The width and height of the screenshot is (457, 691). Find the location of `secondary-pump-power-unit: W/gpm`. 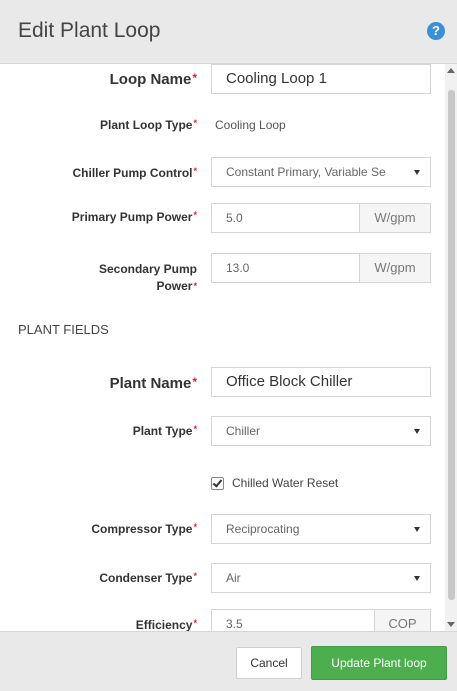

secondary-pump-power-unit: W/gpm is located at coordinates (394, 268).